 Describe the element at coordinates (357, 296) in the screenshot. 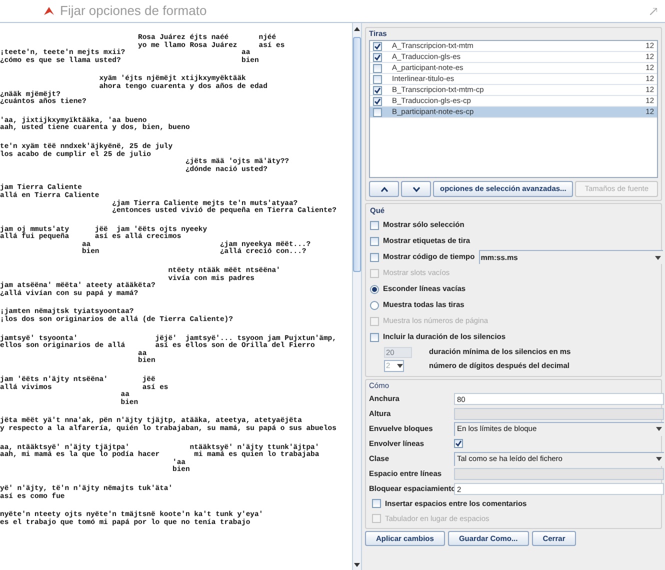

I see `scrollbar` at that location.